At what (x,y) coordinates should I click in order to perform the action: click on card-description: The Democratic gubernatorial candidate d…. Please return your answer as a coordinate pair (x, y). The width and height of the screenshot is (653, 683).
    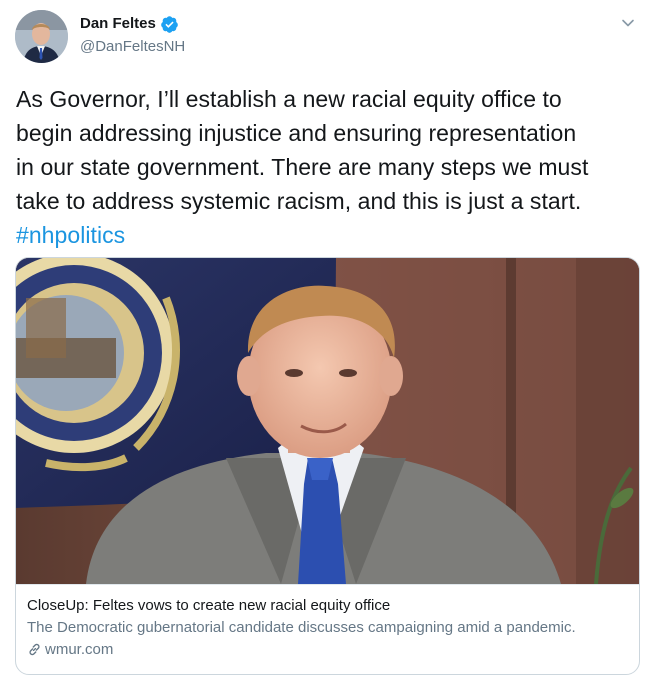
    Looking at the image, I should click on (301, 627).